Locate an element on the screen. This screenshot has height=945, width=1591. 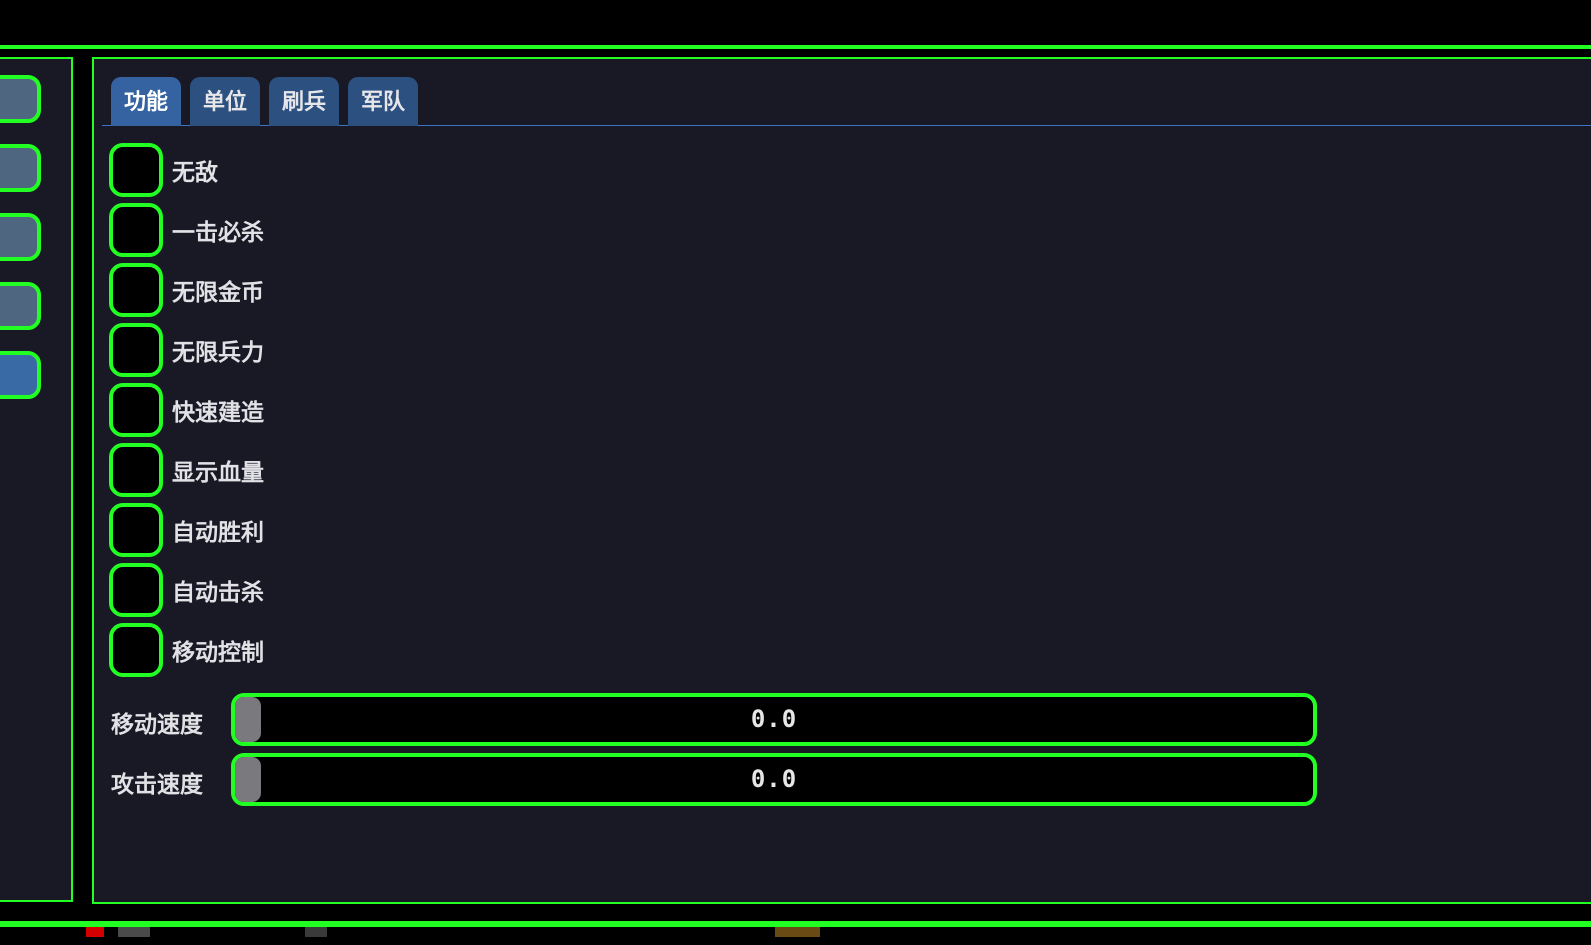
feature-row-unlimited-gold: 无限金币 is located at coordinates (186, 290).